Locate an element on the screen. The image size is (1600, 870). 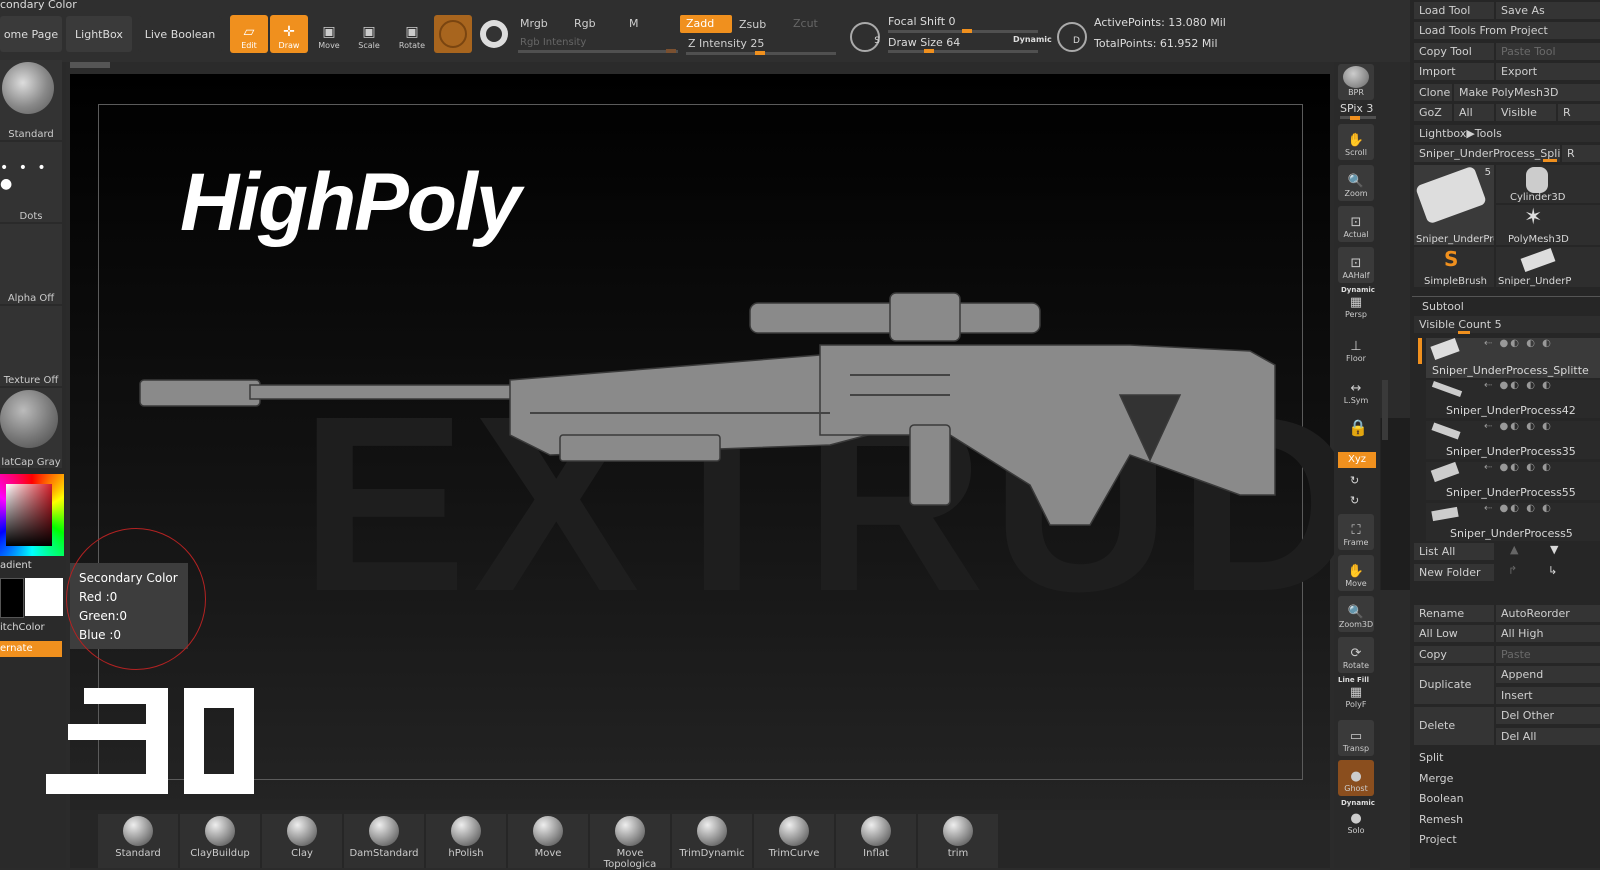
split-section: Split is located at coordinates (1507, 757).